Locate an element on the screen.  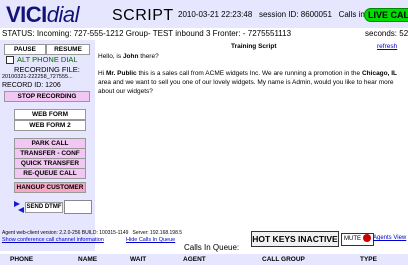
tab-script: SCRIPT is located at coordinates (143, 16).